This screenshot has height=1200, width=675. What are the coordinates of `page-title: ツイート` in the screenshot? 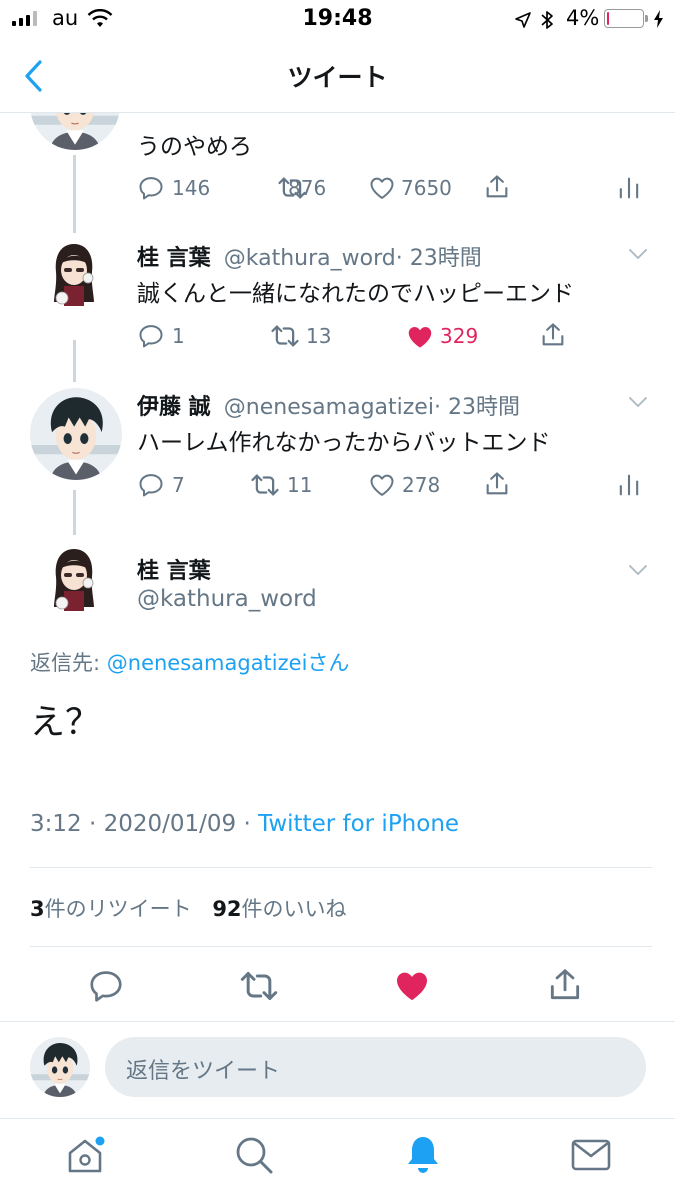 It's located at (337, 77).